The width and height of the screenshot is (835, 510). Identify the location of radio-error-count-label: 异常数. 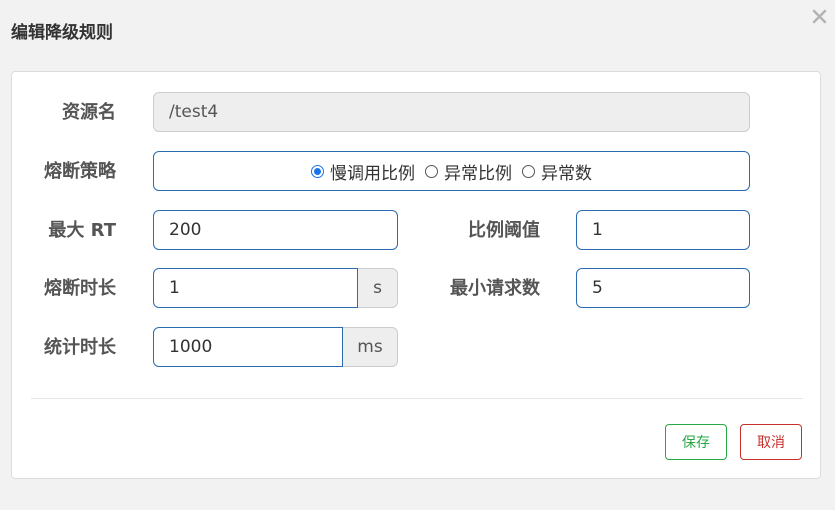
(566, 173).